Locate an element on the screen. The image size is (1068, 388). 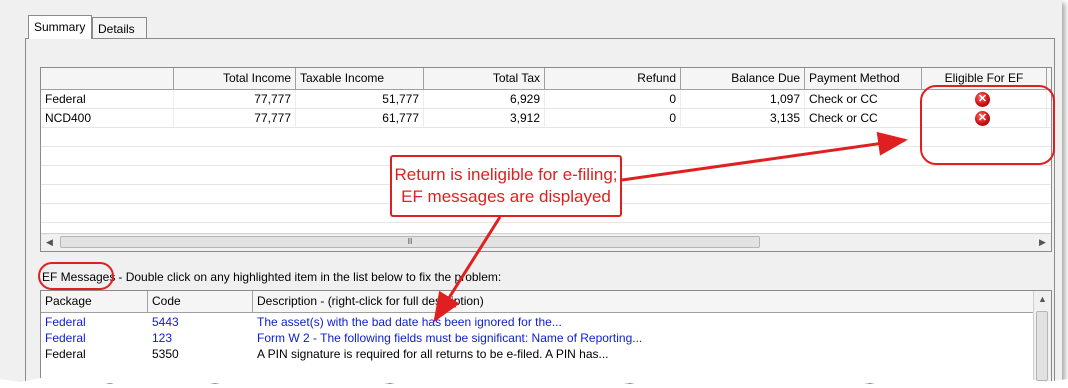
callout-line-1: Return is ineligible for e-filing; is located at coordinates (506, 174).